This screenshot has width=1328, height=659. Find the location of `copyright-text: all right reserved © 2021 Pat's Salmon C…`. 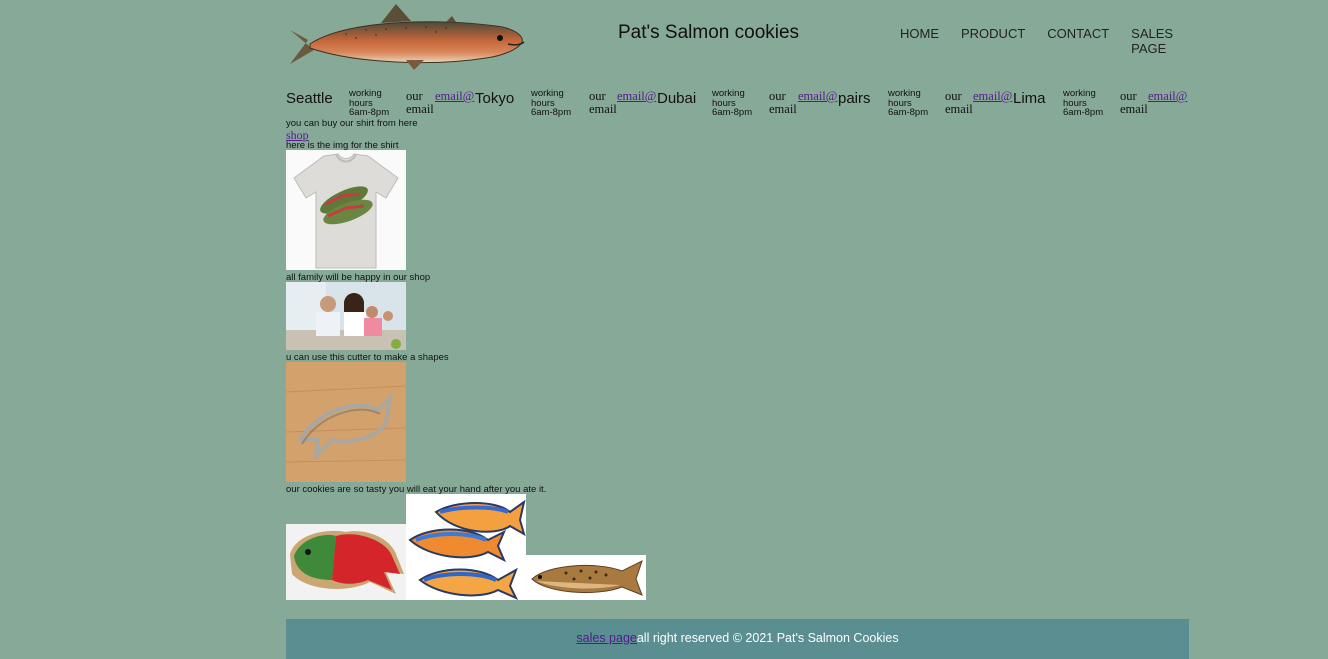

copyright-text: all right reserved © 2021 Pat's Salmon C… is located at coordinates (767, 638).